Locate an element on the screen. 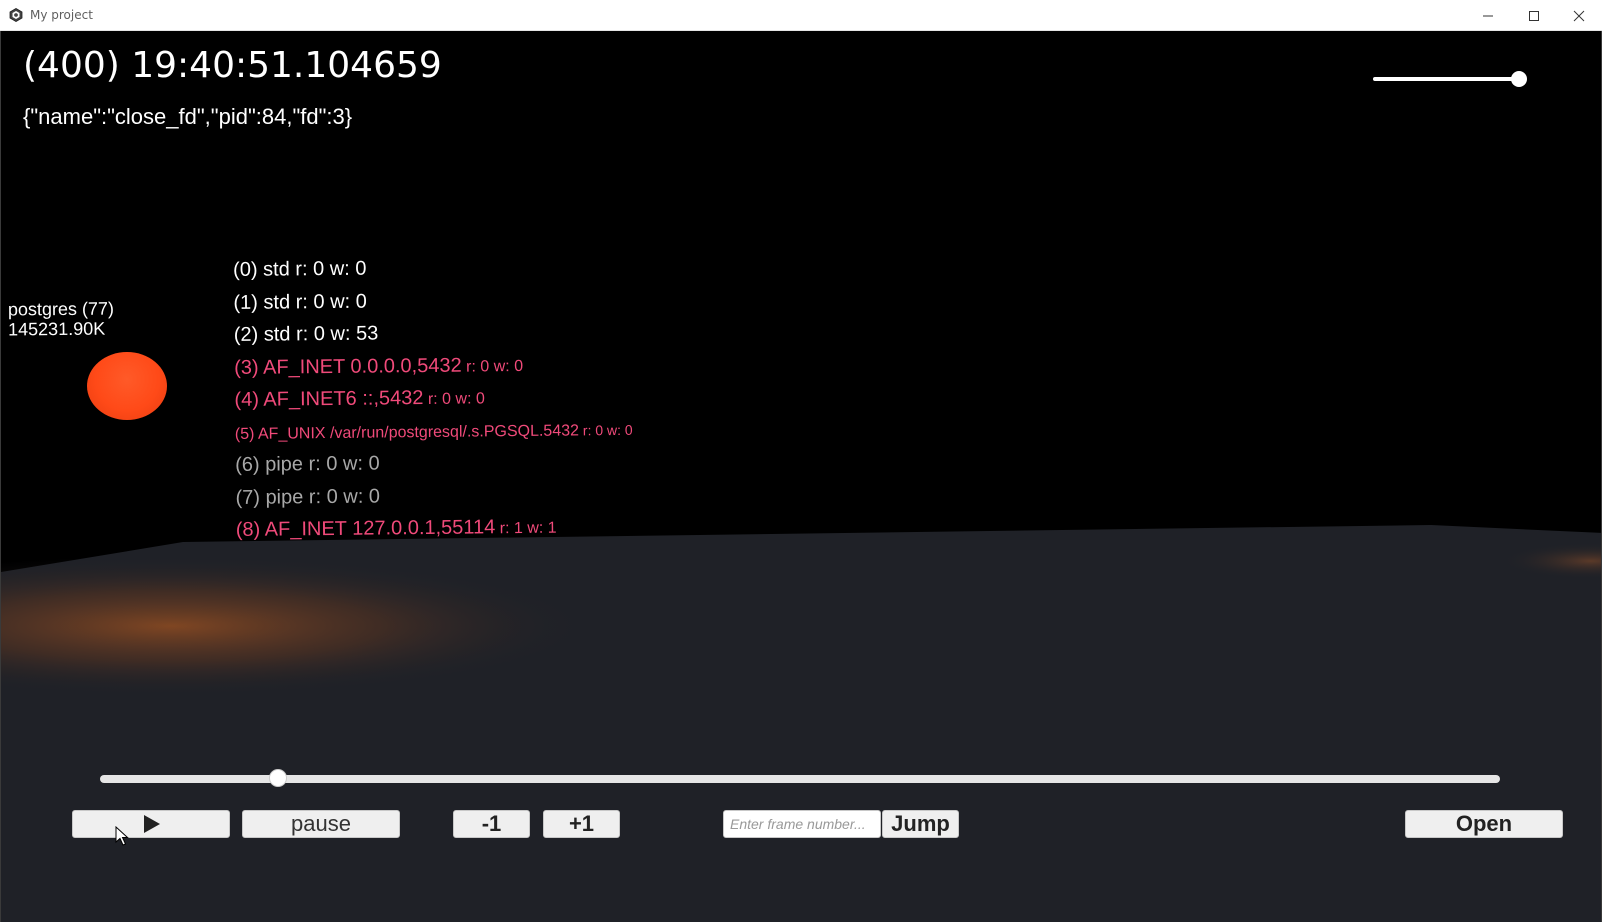  fd-item: (4) AF_INET6 ::,5432 r: 0 w: 0 is located at coordinates (433, 403).